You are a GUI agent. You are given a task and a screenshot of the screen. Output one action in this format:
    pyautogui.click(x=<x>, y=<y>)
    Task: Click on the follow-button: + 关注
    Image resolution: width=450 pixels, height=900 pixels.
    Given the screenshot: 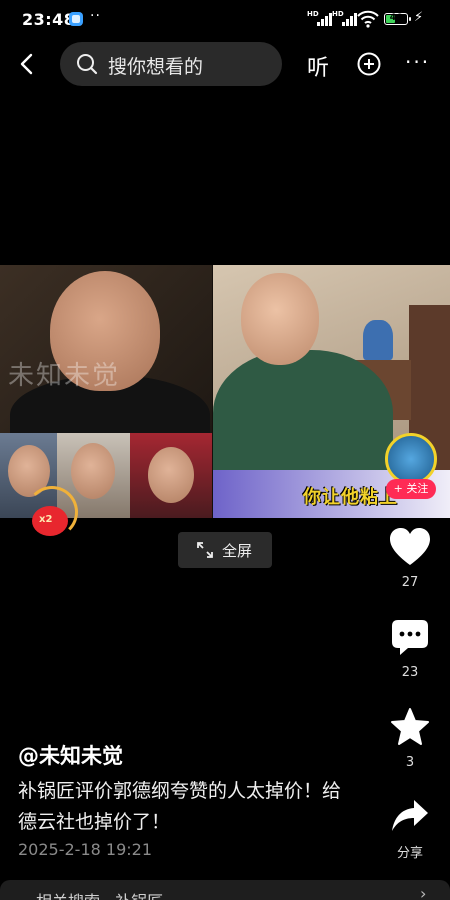 What is the action you would take?
    pyautogui.click(x=411, y=489)
    